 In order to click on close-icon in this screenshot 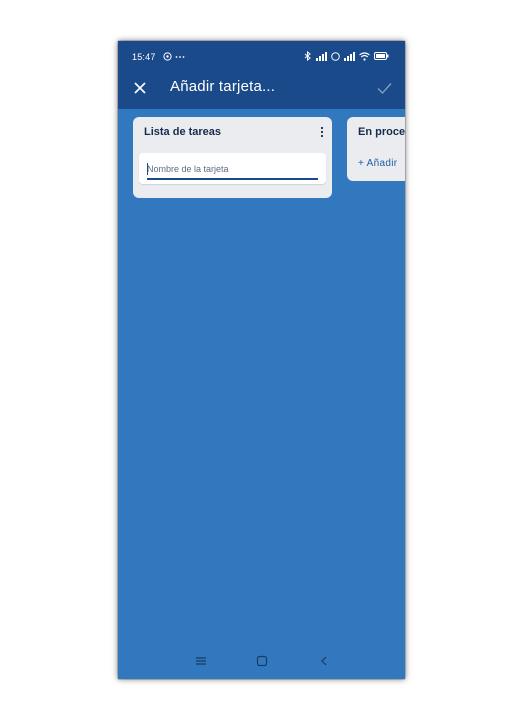, I will do `click(140, 88)`.